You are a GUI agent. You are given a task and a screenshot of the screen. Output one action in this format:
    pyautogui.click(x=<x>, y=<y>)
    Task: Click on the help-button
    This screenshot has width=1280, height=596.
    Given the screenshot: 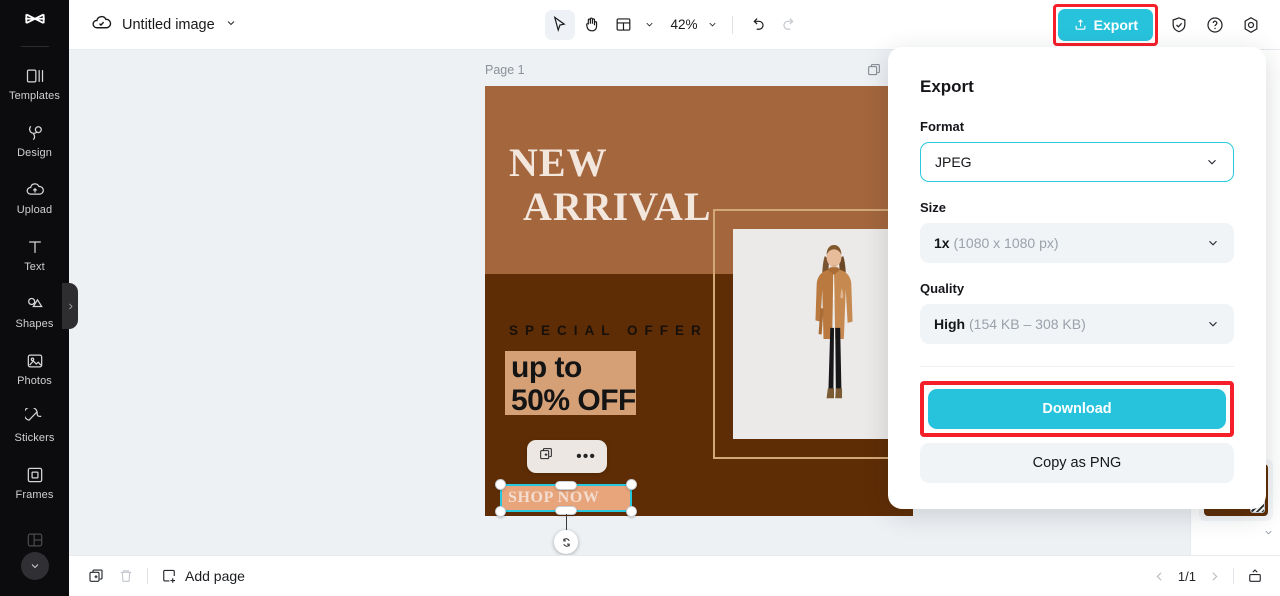 What is the action you would take?
    pyautogui.click(x=1215, y=25)
    